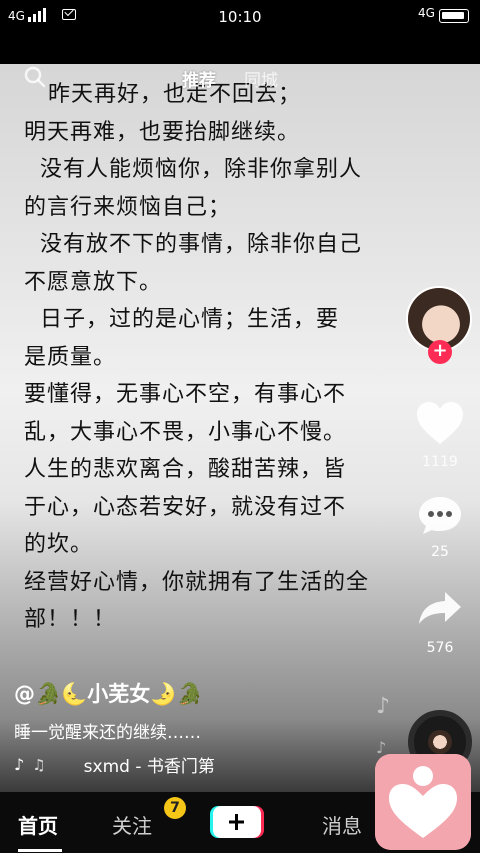 Image resolution: width=480 pixels, height=853 pixels. I want to click on create-button, so click(237, 822).